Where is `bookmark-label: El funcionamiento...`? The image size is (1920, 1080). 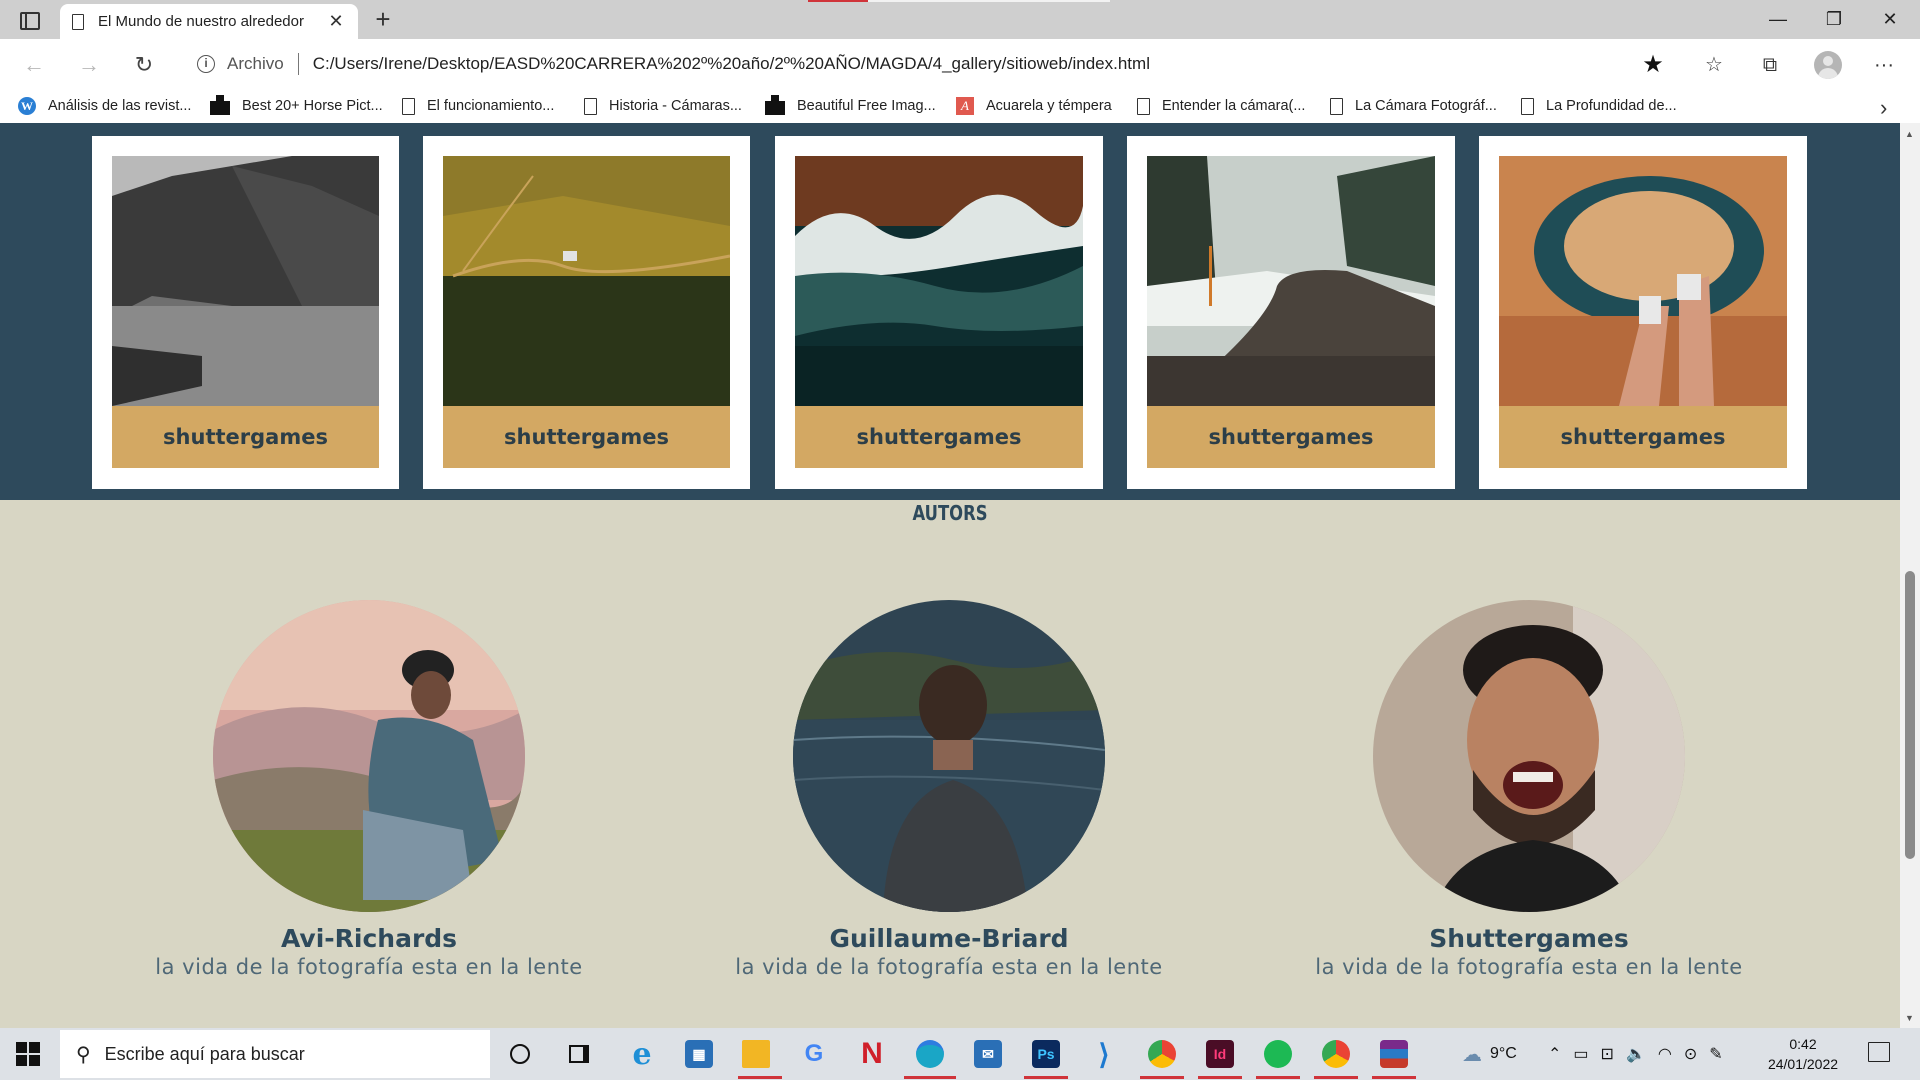
bookmark-label: El funcionamiento... is located at coordinates (491, 106).